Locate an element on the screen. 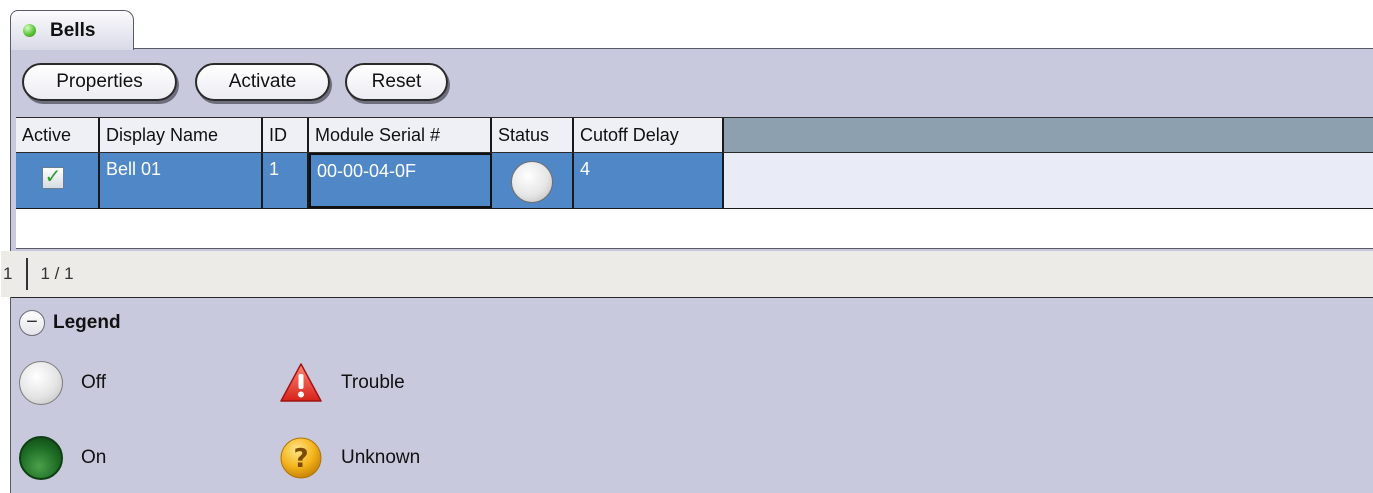 This screenshot has width=1373, height=493. cell-status is located at coordinates (533, 180).